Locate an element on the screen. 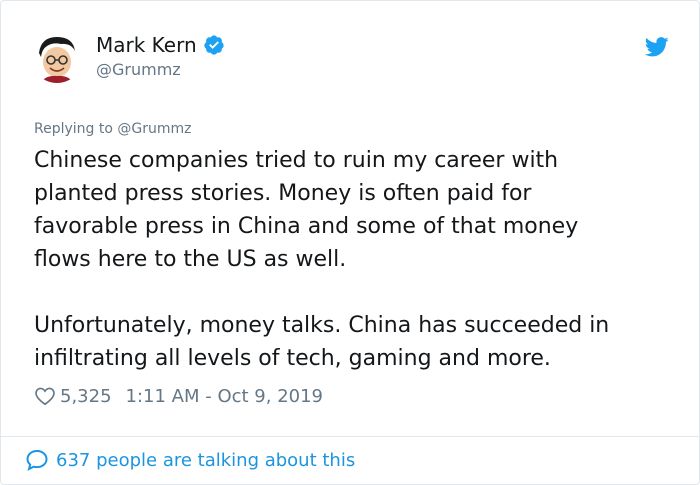  replying-to-text: Replying to @Grummz is located at coordinates (112, 129).